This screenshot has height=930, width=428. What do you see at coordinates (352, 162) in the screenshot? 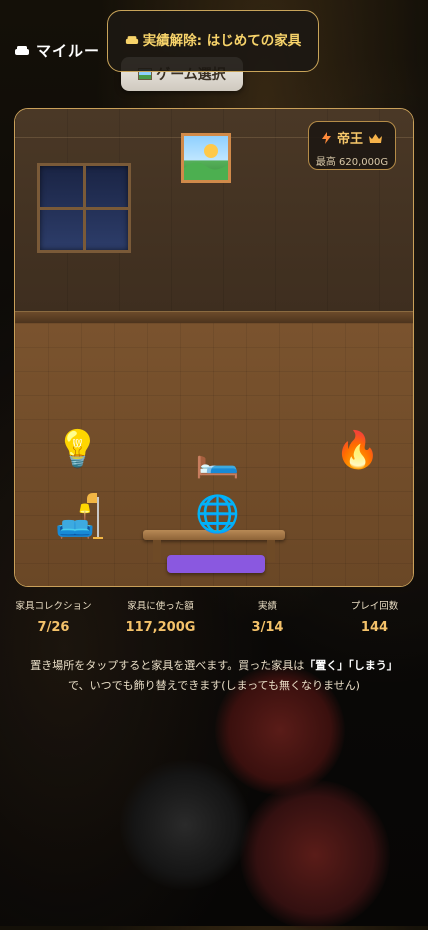
I see `best-score: 最高 620,000G` at bounding box center [352, 162].